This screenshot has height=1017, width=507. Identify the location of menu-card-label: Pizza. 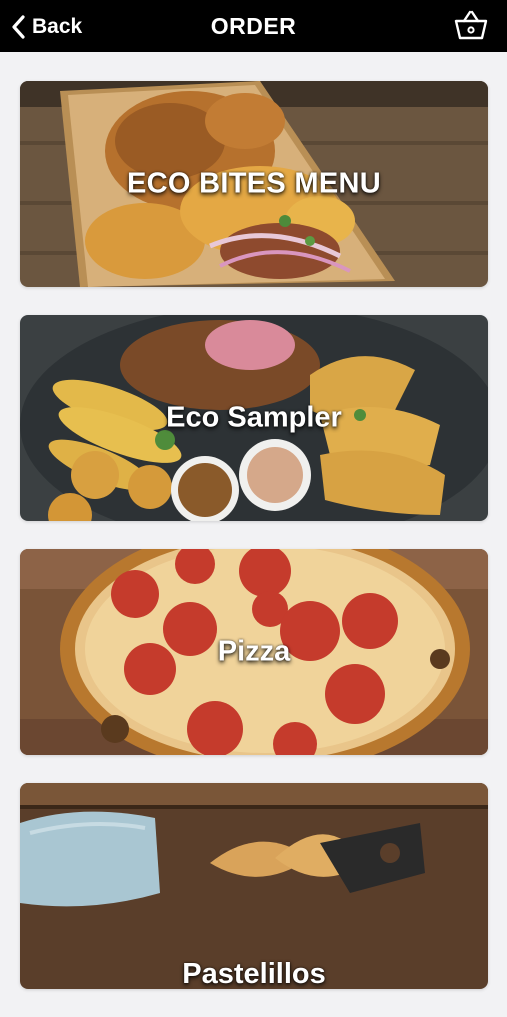
(254, 651).